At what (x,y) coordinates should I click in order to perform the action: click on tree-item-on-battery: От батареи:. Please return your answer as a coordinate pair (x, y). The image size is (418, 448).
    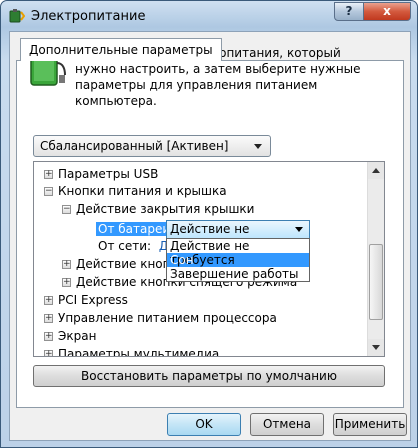
    Looking at the image, I should click on (136, 229).